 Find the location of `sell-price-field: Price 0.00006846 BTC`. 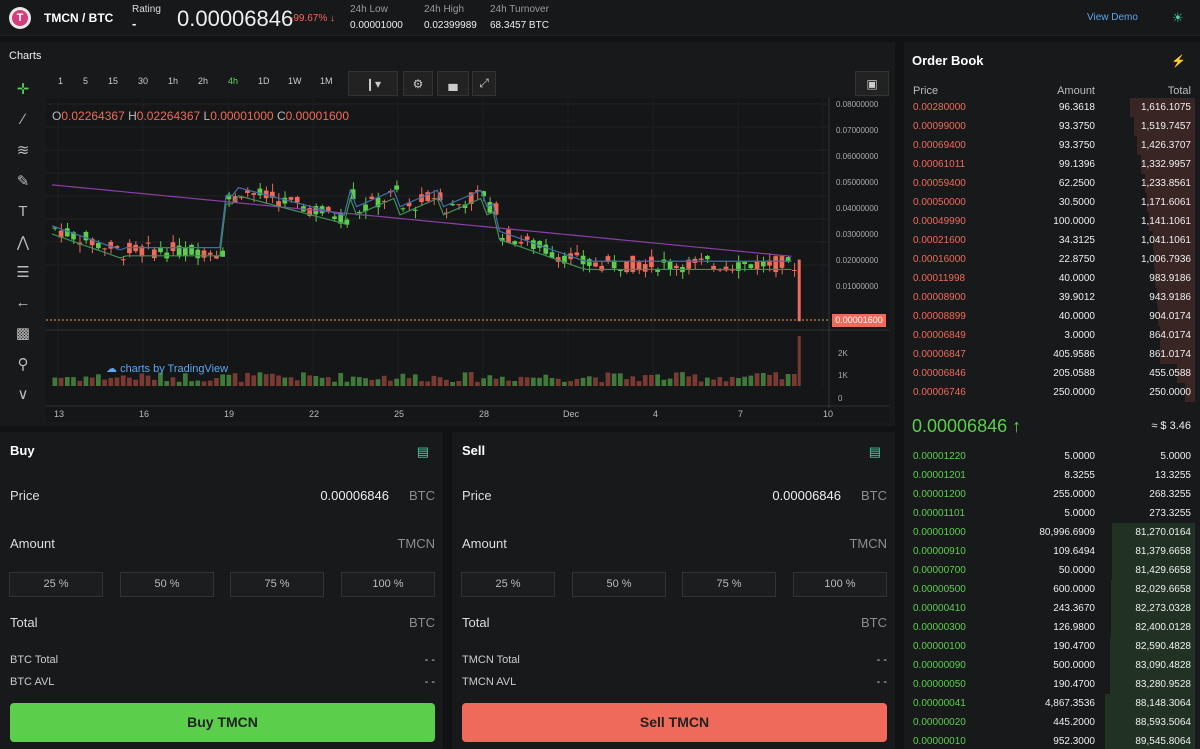

sell-price-field: Price 0.00006846 BTC is located at coordinates (674, 495).